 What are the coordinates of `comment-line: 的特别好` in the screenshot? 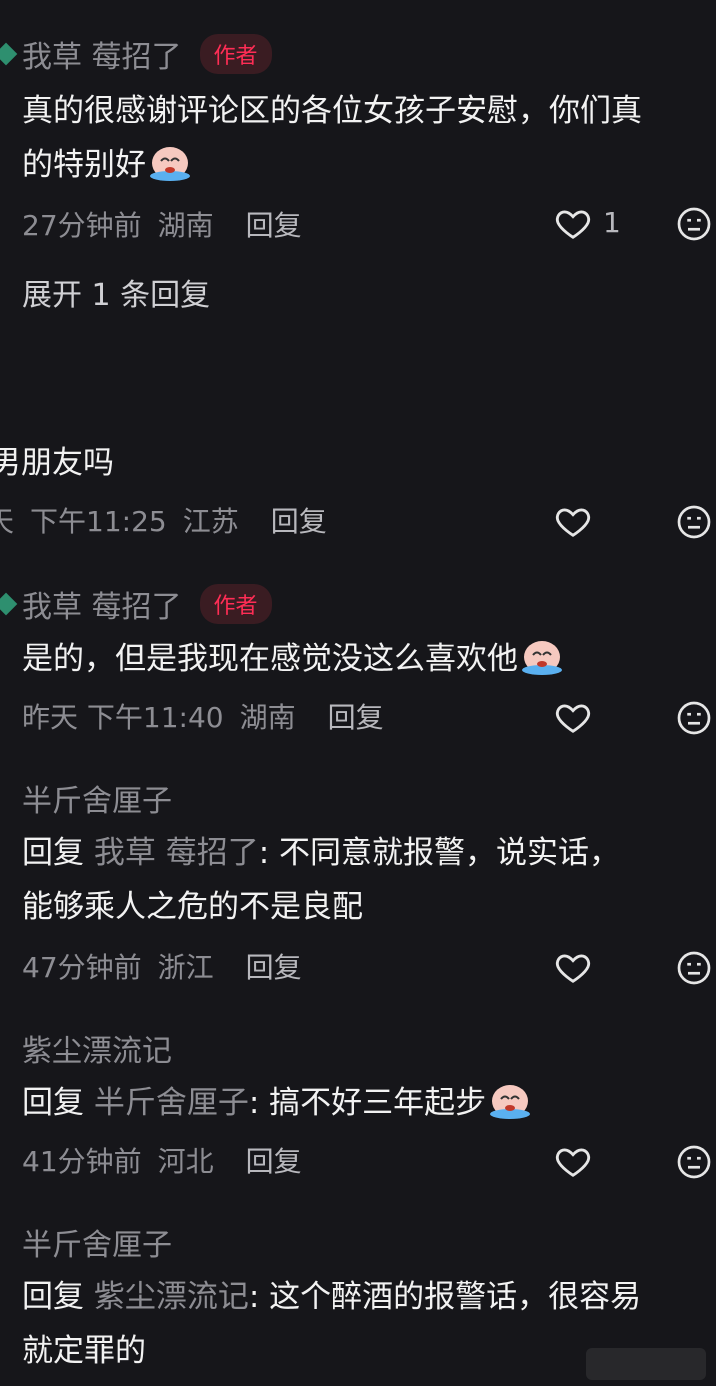 It's located at (365, 165).